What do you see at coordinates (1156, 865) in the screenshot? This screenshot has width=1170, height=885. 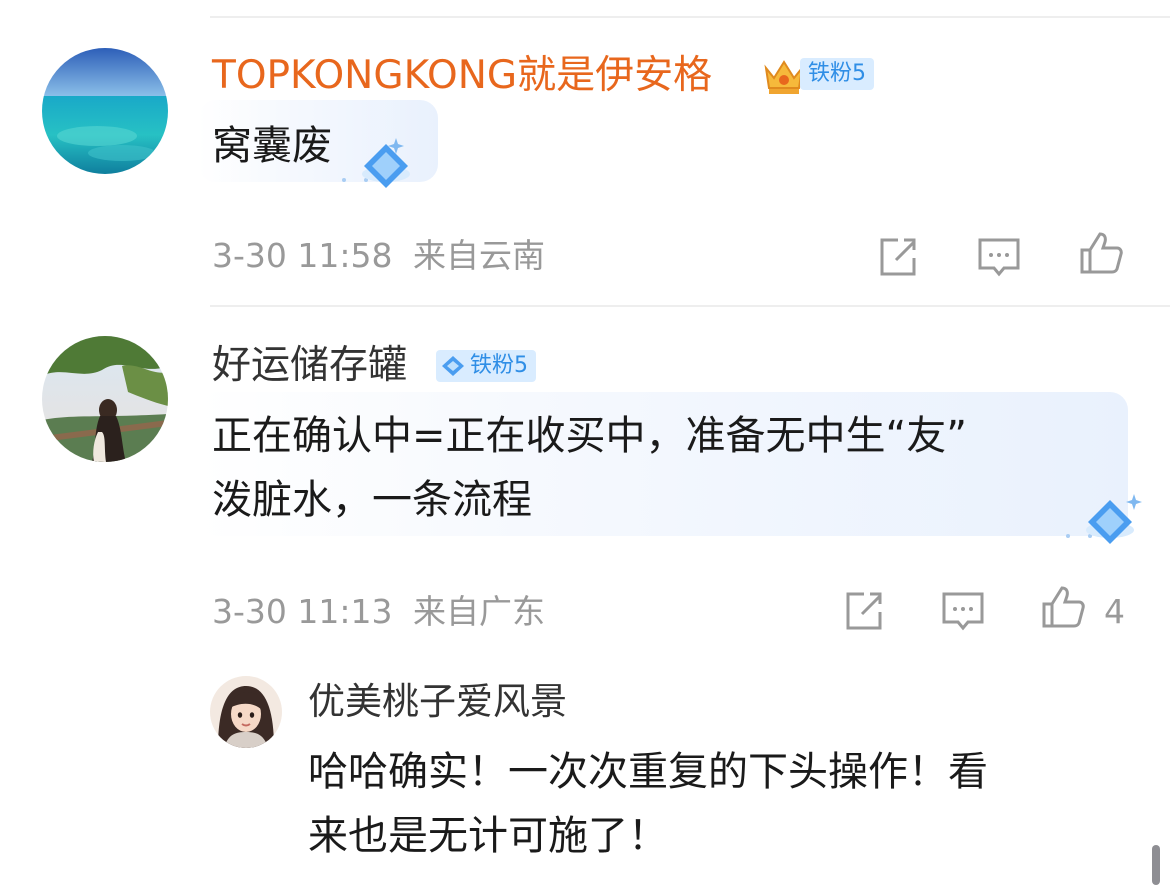 I see `scrollbar` at bounding box center [1156, 865].